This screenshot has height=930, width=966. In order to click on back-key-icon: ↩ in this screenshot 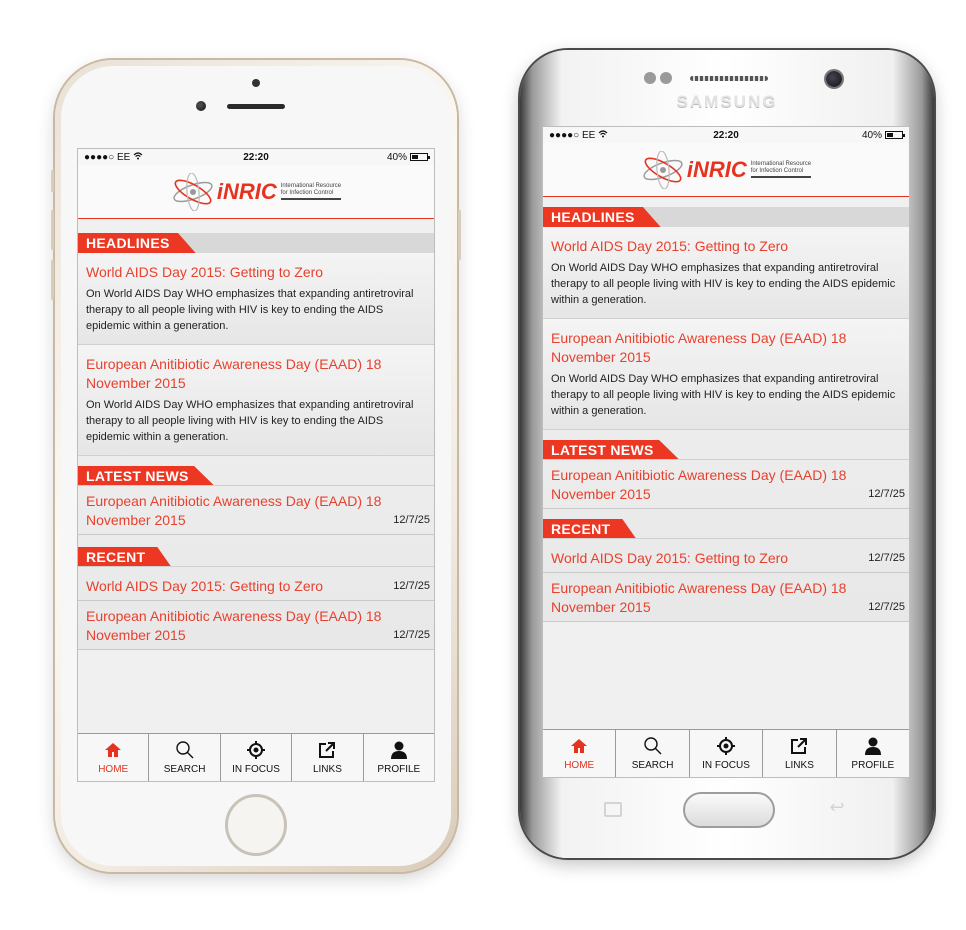, I will do `click(837, 808)`.